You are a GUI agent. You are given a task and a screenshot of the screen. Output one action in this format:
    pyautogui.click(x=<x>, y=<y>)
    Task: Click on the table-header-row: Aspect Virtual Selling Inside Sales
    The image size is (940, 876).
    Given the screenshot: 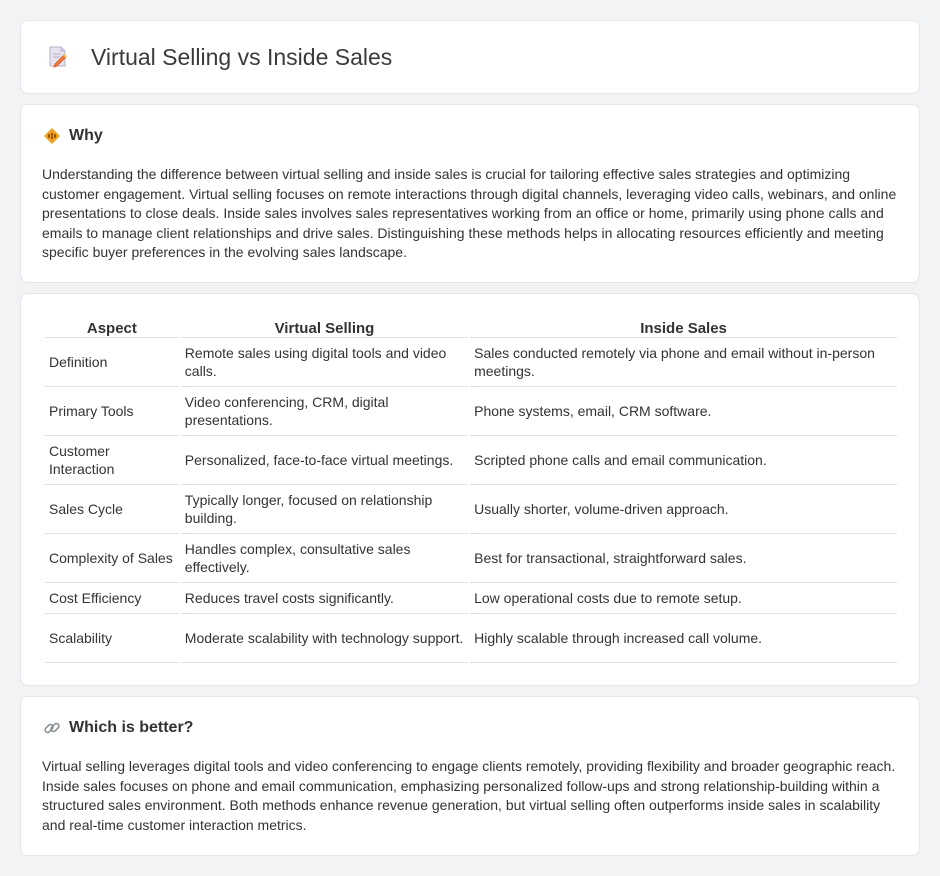 What is the action you would take?
    pyautogui.click(x=471, y=326)
    